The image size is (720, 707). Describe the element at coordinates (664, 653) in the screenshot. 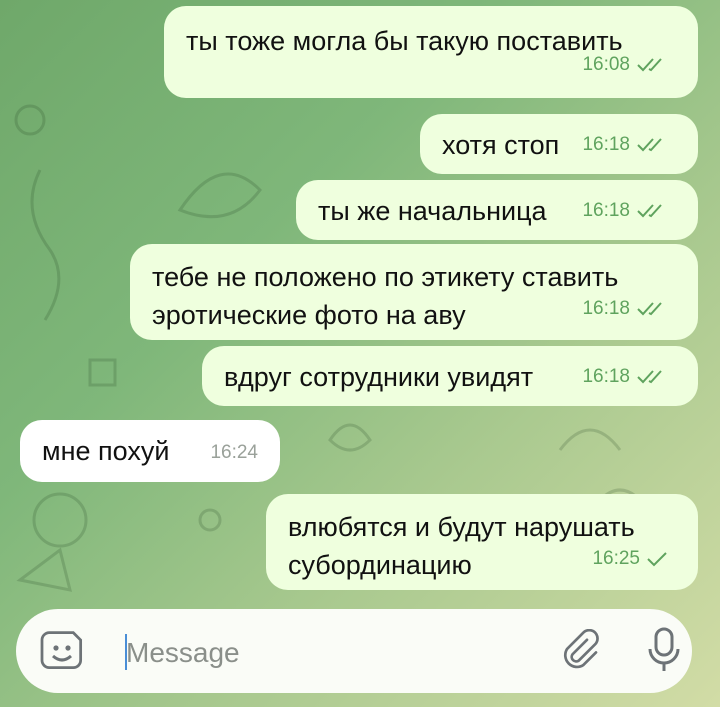

I see `microphone-icon` at that location.